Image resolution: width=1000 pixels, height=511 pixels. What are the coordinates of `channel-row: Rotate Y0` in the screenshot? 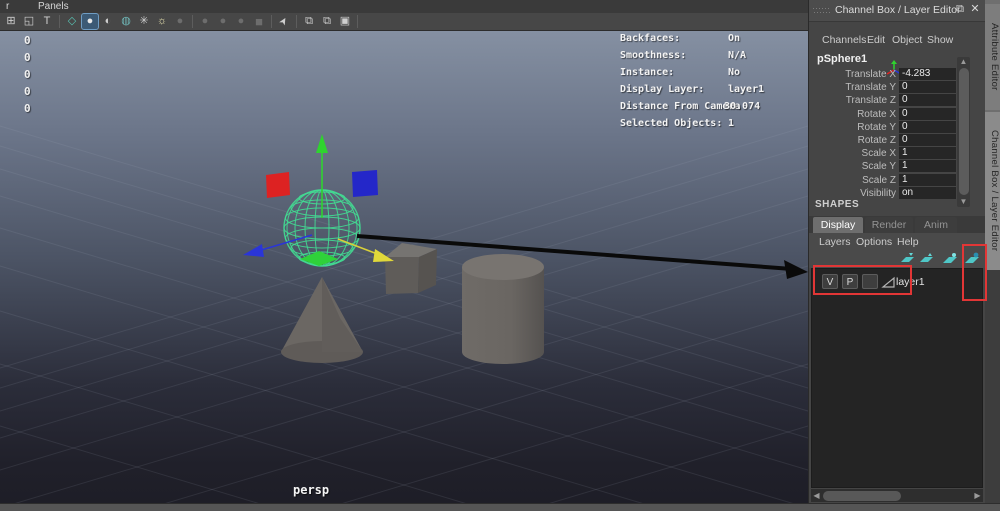 It's located at (883, 127).